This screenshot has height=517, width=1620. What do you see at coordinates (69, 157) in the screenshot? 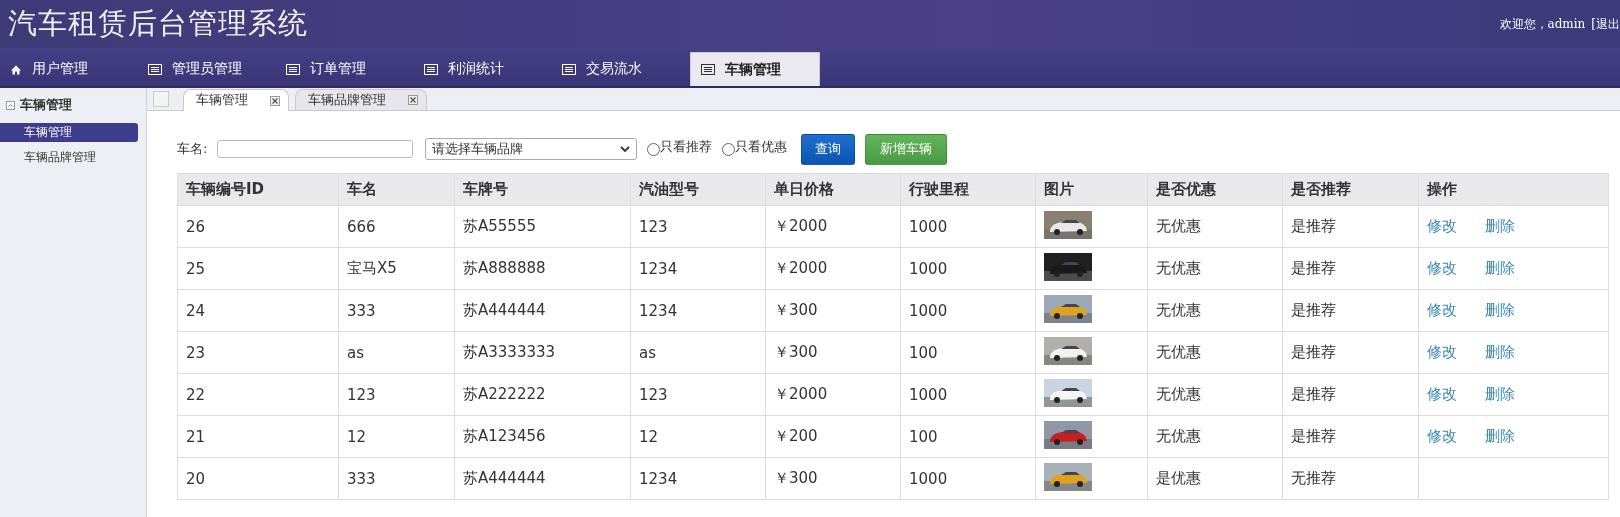
I see `sidebar-item: 车辆品牌管理` at bounding box center [69, 157].